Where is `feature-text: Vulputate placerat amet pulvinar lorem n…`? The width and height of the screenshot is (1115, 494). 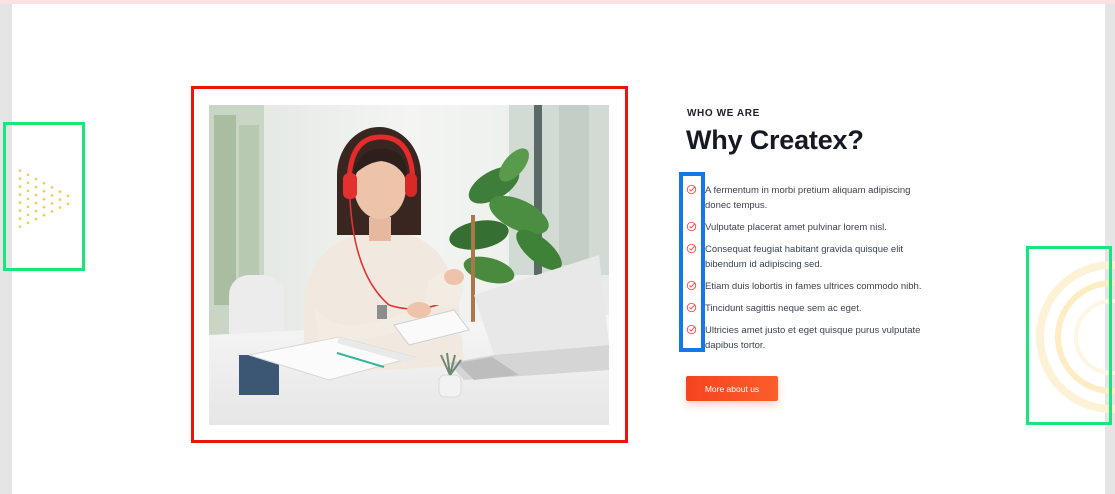
feature-text: Vulputate placerat amet pulvinar lorem n… is located at coordinates (796, 227).